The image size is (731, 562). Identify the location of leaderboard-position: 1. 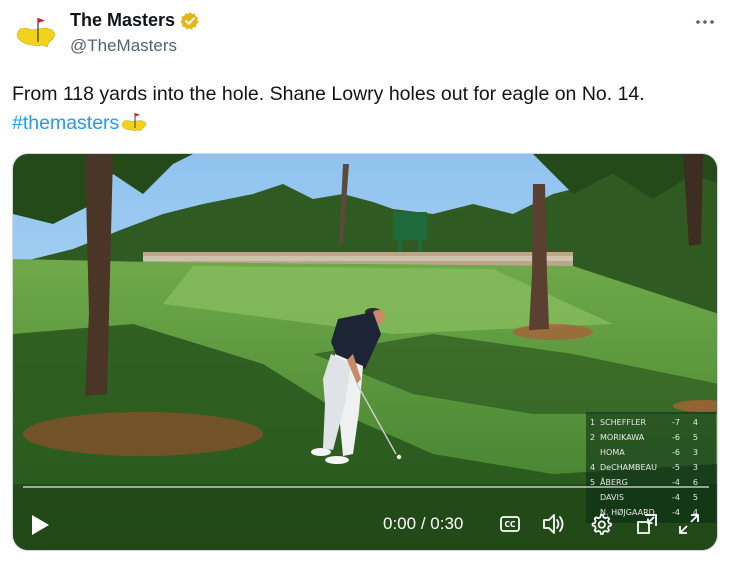
(593, 422).